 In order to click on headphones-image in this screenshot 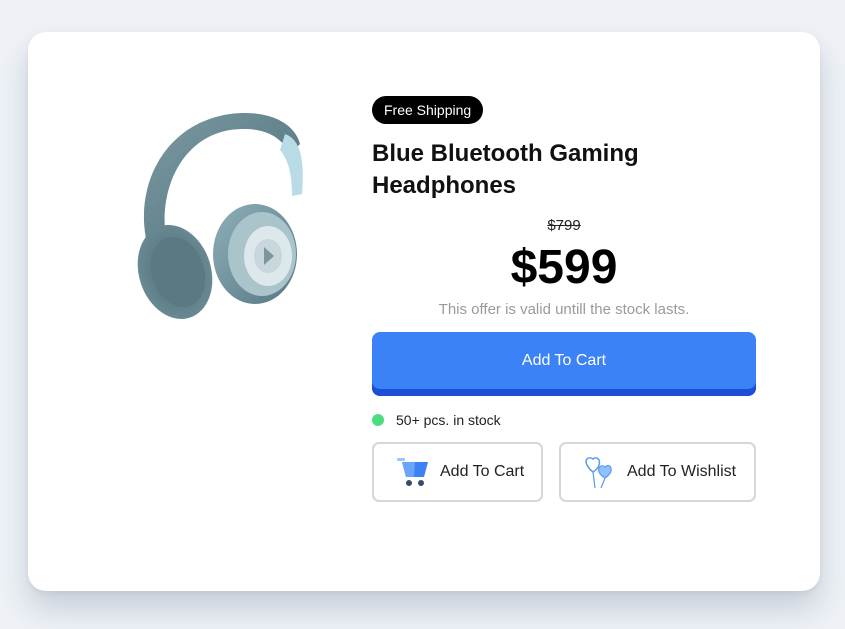, I will do `click(220, 216)`.